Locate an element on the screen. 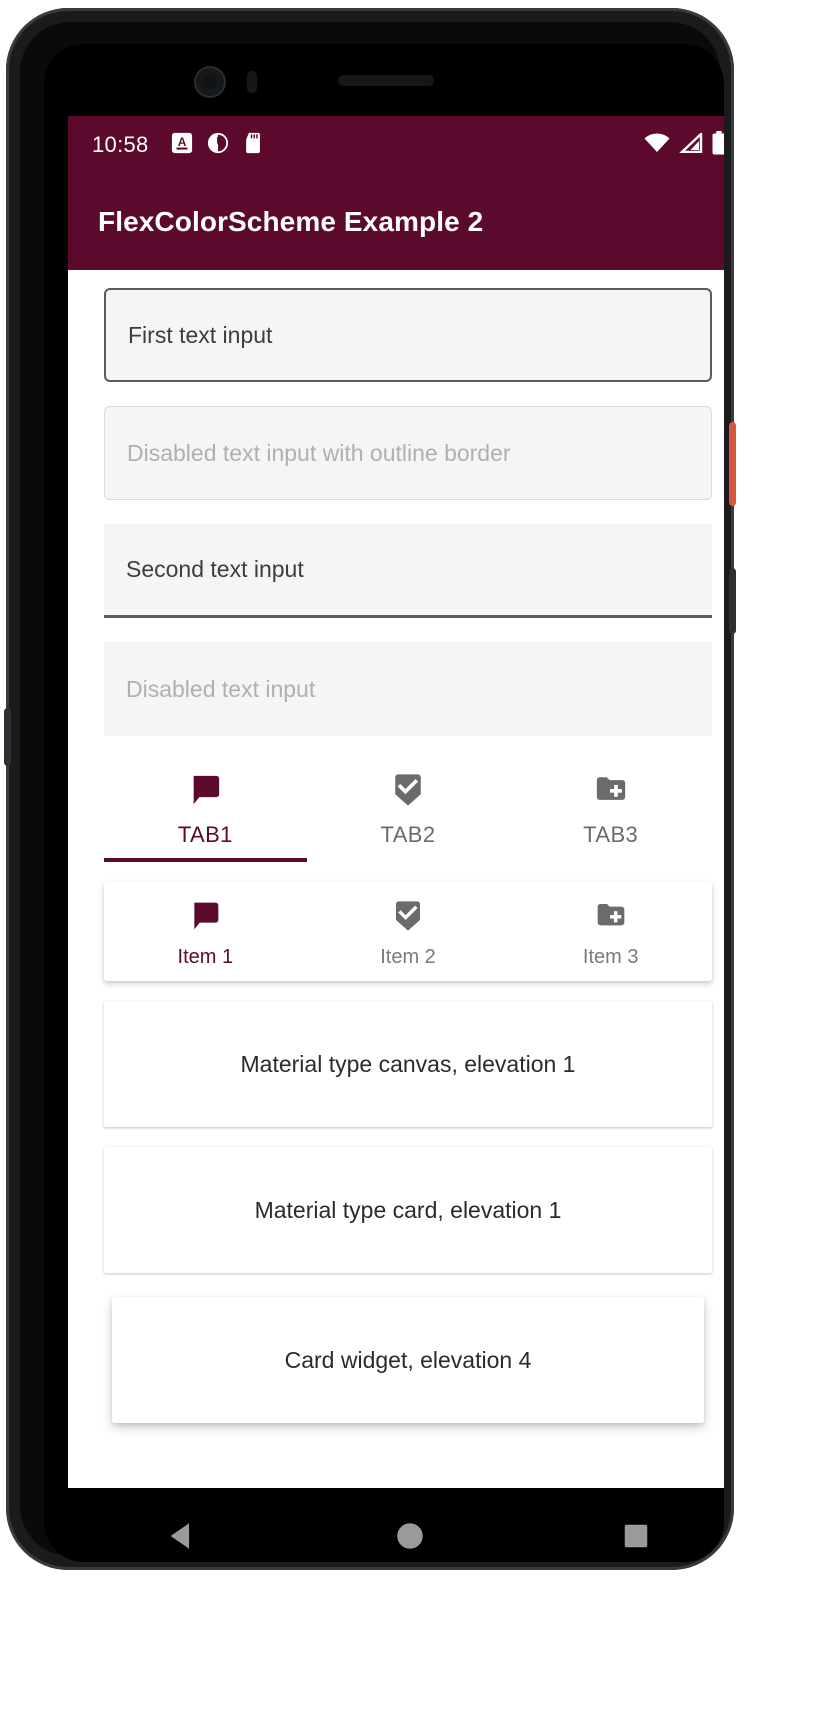  status-right-icons is located at coordinates (684, 145).